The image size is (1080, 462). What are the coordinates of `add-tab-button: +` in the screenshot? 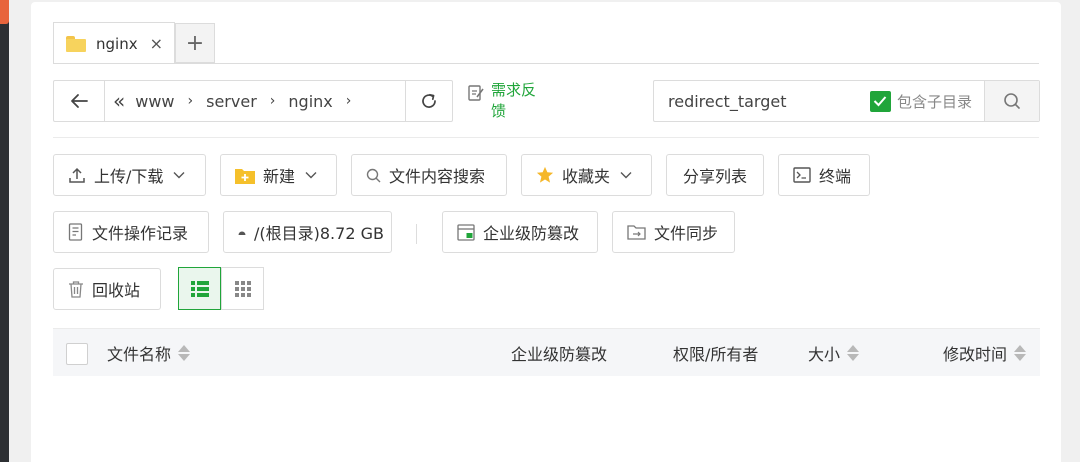 It's located at (195, 43).